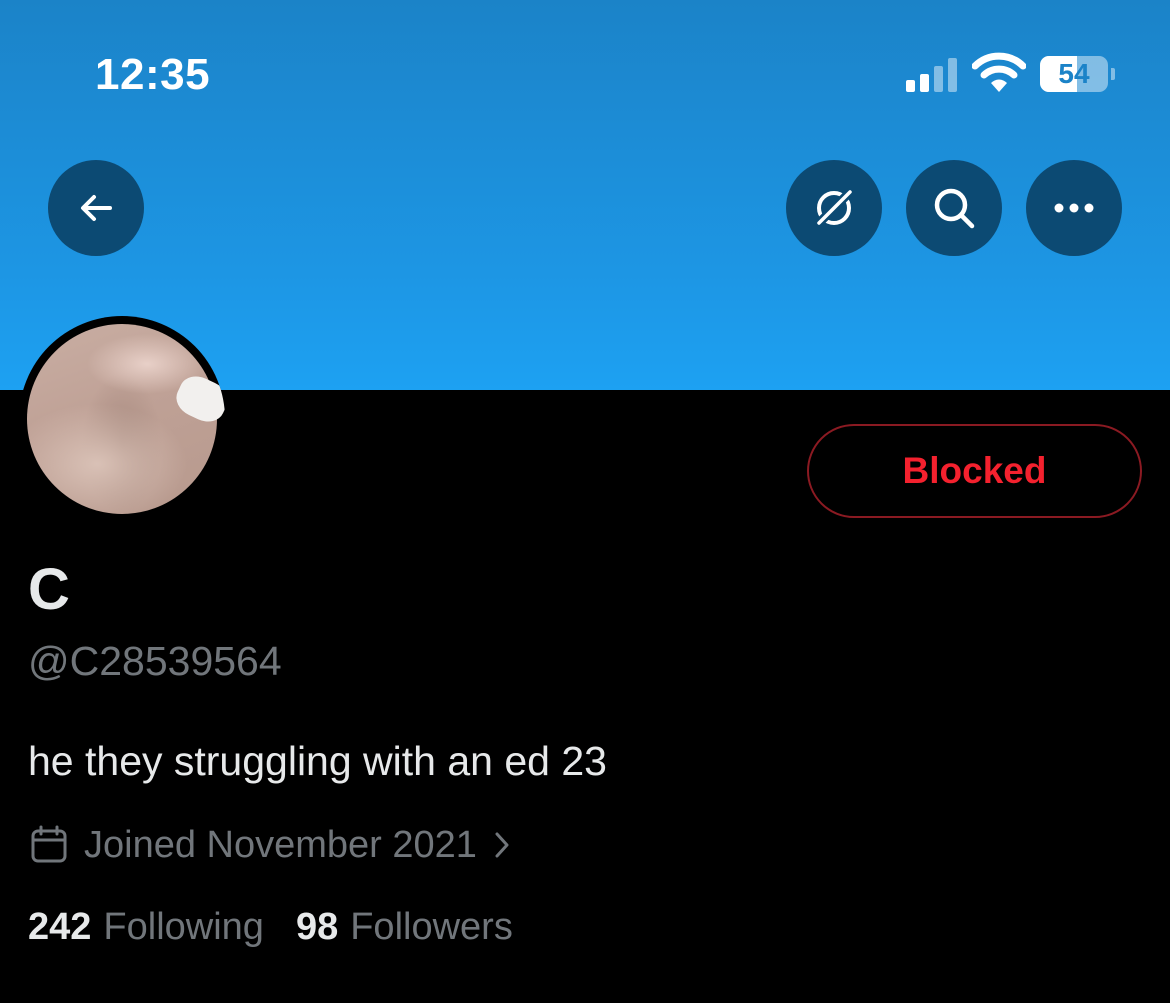 The image size is (1170, 1003). Describe the element at coordinates (502, 845) in the screenshot. I see `chevron-right-icon` at that location.